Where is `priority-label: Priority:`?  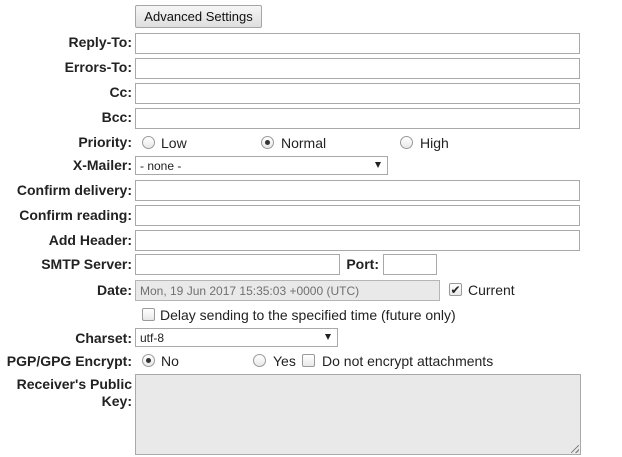 priority-label: Priority: is located at coordinates (105, 142).